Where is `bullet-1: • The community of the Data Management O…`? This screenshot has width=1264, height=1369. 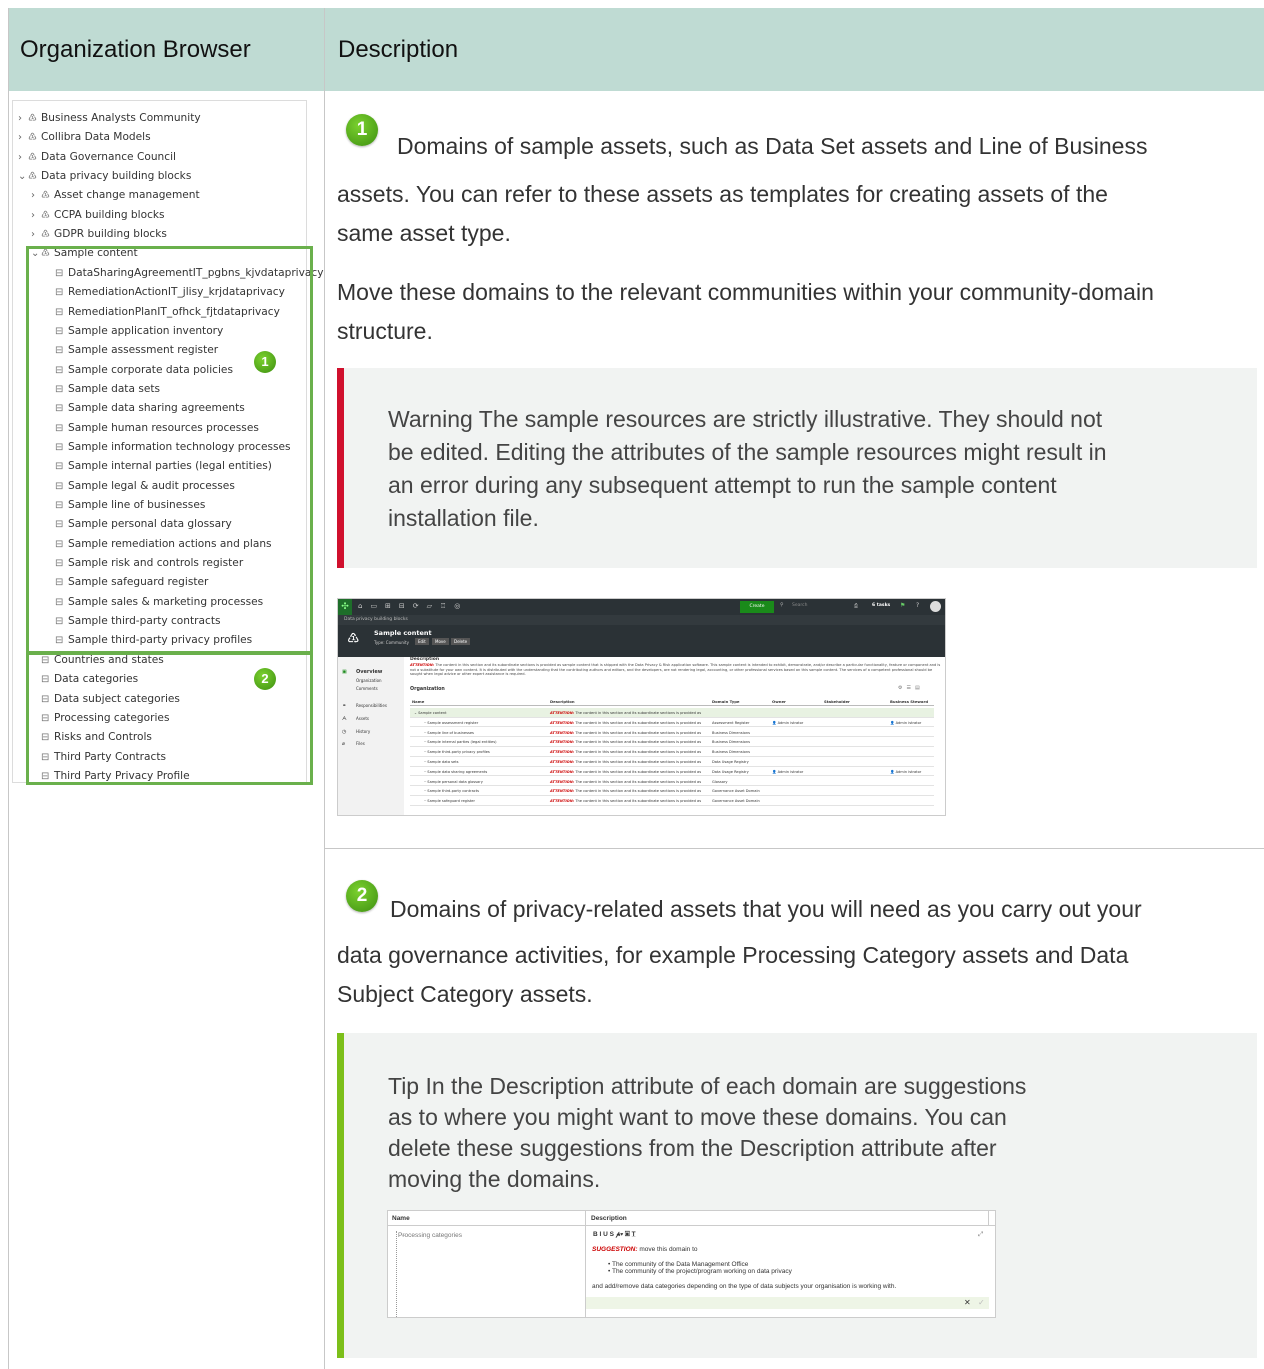 bullet-1: • The community of the Data Management O… is located at coordinates (678, 1264).